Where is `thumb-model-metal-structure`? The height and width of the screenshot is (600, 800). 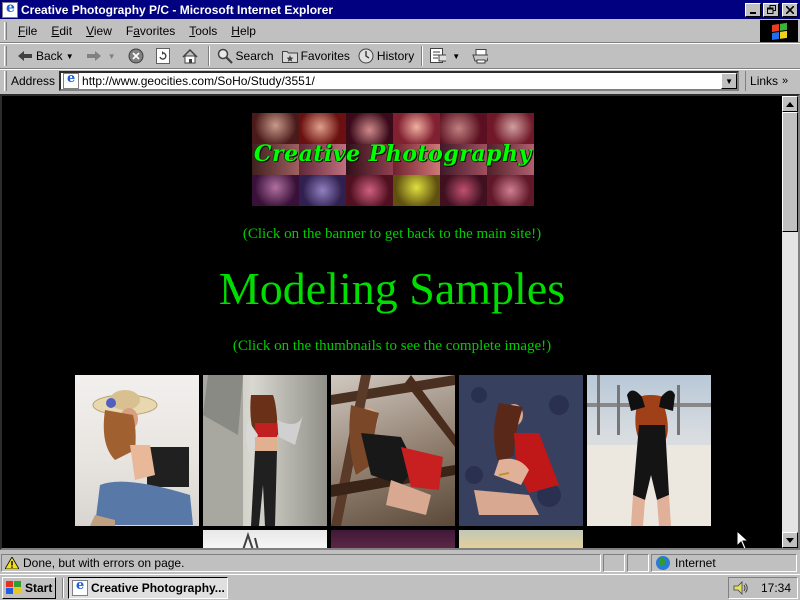 thumb-model-metal-structure is located at coordinates (393, 450).